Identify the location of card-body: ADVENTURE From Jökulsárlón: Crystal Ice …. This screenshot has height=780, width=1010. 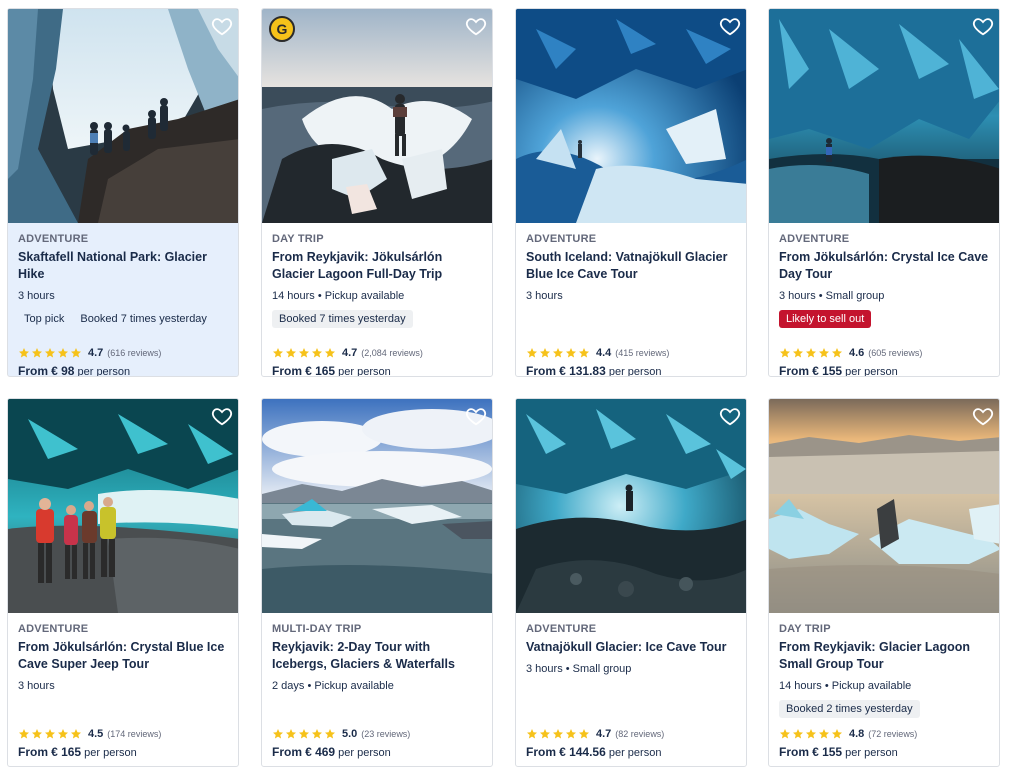
(885, 299).